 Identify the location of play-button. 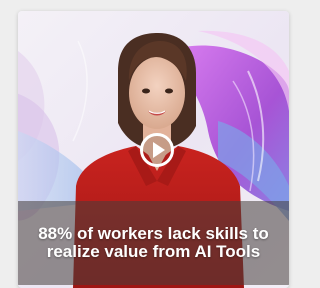
(157, 150).